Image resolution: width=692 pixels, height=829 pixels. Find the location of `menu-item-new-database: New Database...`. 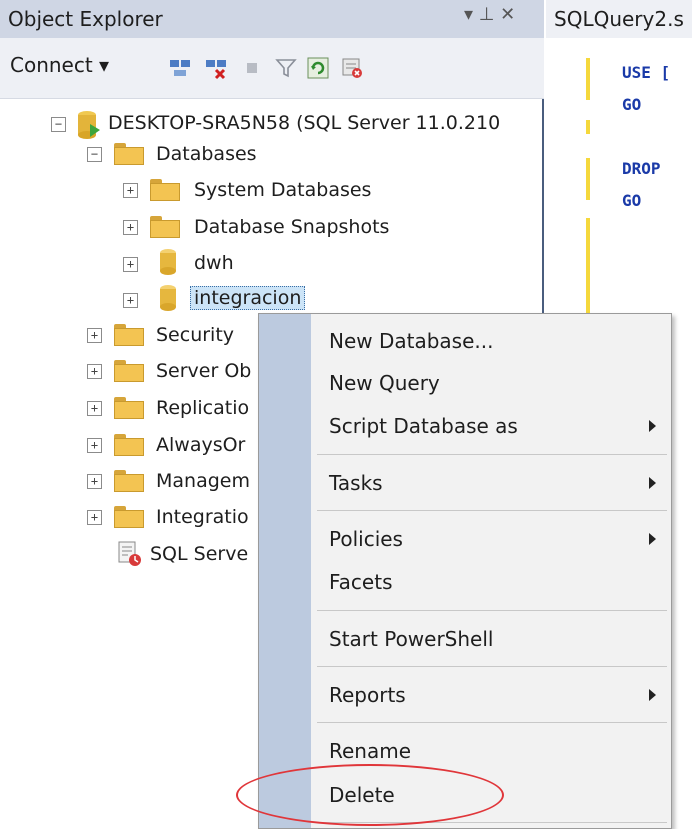

menu-item-new-database: New Database... is located at coordinates (411, 341).